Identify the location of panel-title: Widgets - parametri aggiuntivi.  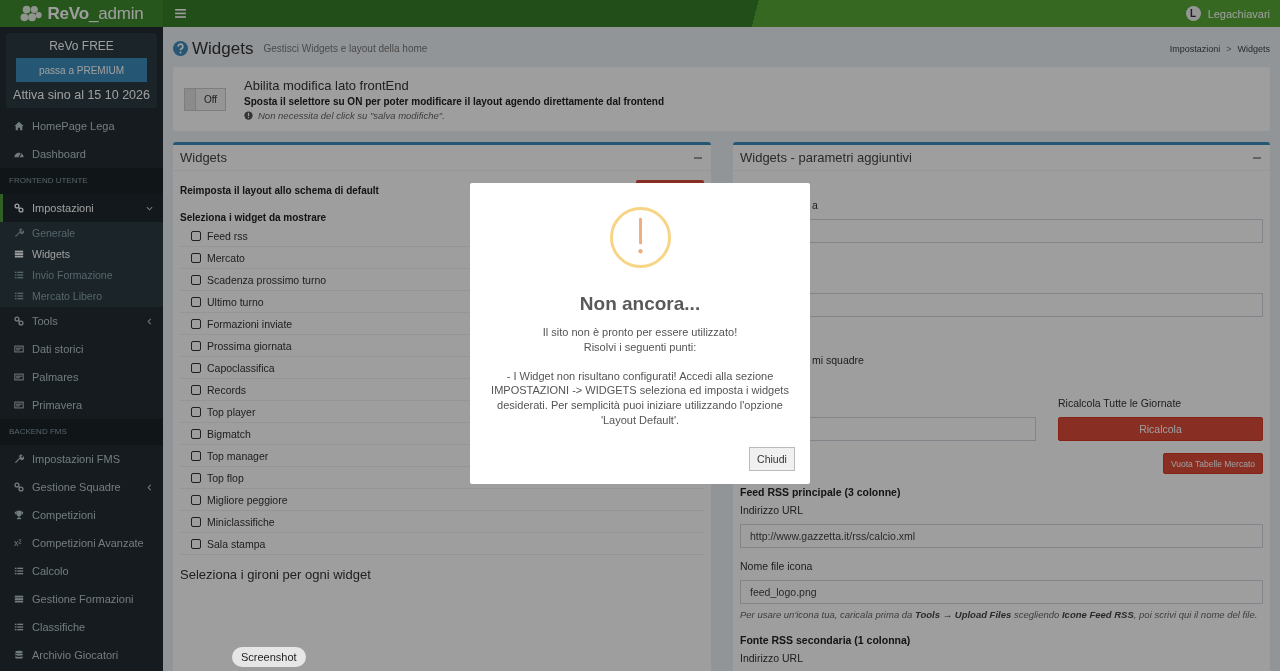
(826, 157).